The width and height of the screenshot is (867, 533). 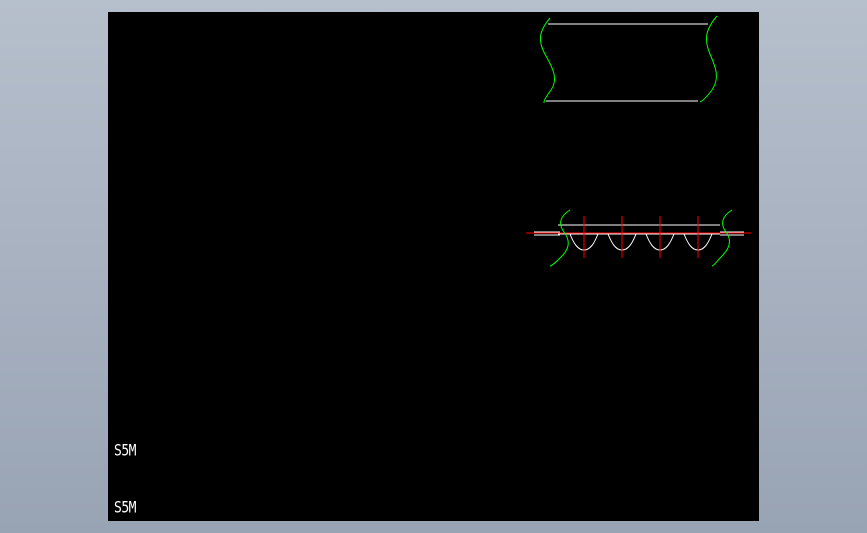 What do you see at coordinates (708, 59) in the screenshot?
I see `right-break-line` at bounding box center [708, 59].